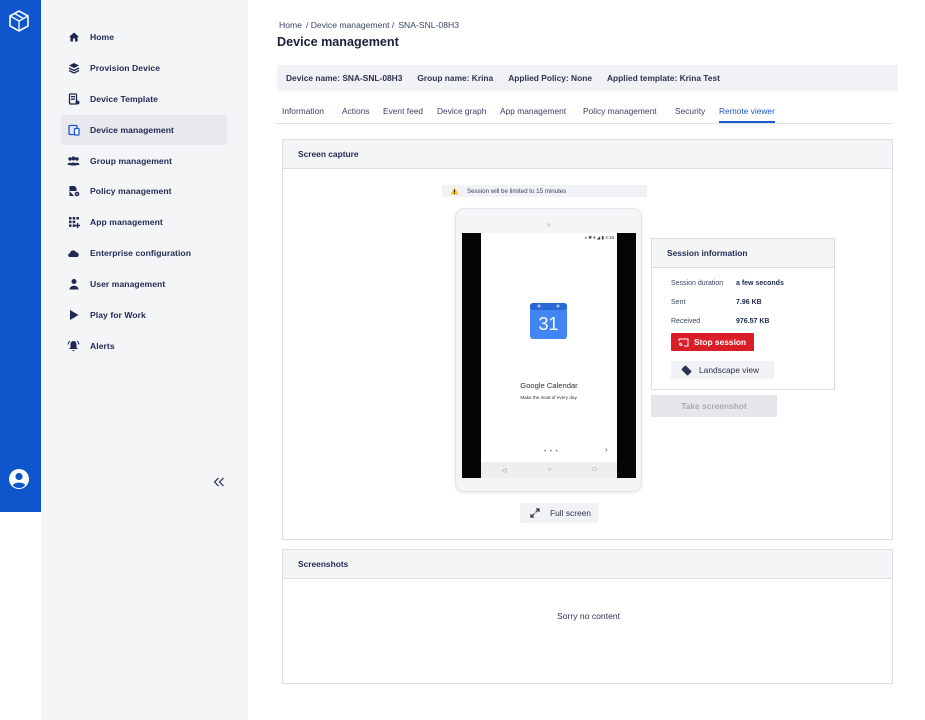 This screenshot has width=925, height=720. Describe the element at coordinates (102, 37) in the screenshot. I see `sidebar-item-label: Home` at that location.